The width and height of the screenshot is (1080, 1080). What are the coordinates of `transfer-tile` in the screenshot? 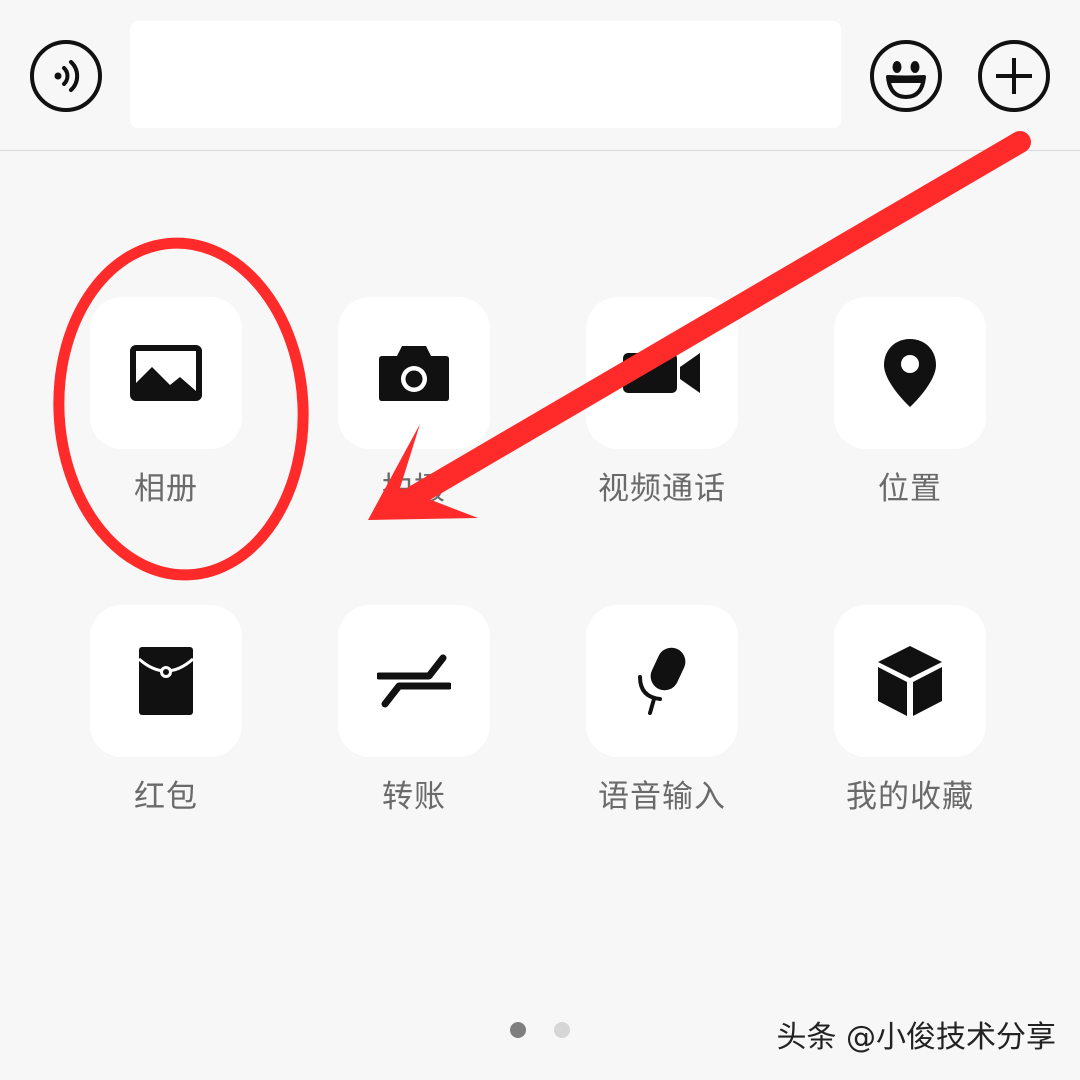 It's located at (414, 681).